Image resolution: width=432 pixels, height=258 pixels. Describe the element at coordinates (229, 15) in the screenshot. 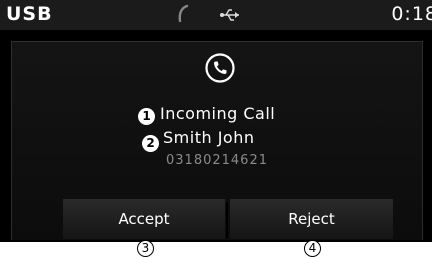

I see `usb-icon` at that location.